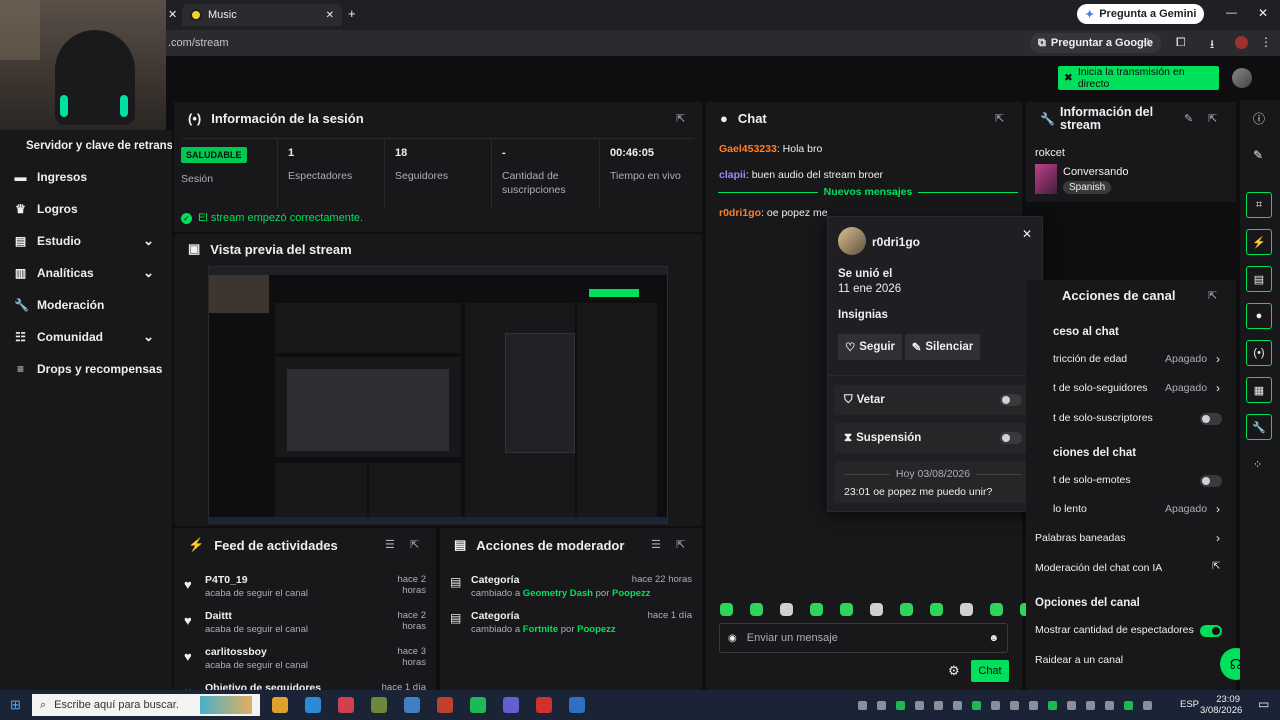 The width and height of the screenshot is (1280, 720). I want to click on channel-action-row: lo lento Apagado ›, so click(1131, 510).